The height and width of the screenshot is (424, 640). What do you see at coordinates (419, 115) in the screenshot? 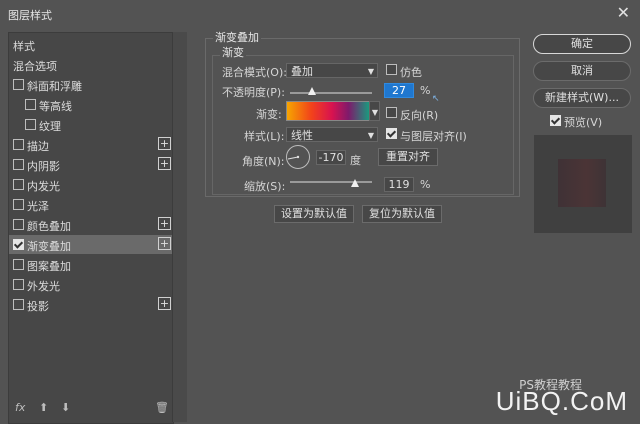
I see `reverse-label: 反向(R)` at bounding box center [419, 115].